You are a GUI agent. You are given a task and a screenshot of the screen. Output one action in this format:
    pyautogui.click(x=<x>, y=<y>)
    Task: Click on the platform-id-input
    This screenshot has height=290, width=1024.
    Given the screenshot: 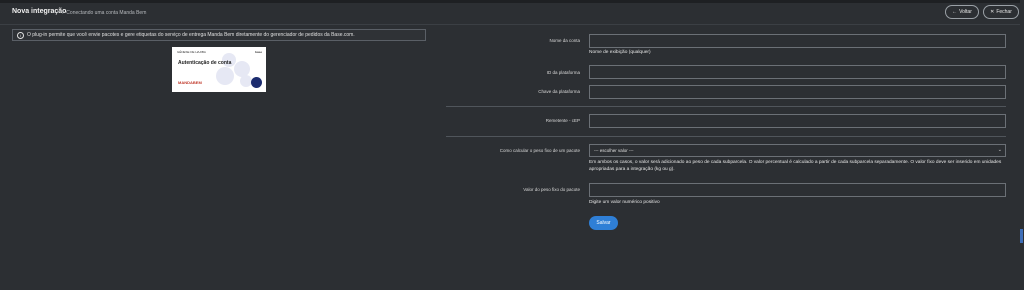 What is the action you would take?
    pyautogui.click(x=797, y=72)
    